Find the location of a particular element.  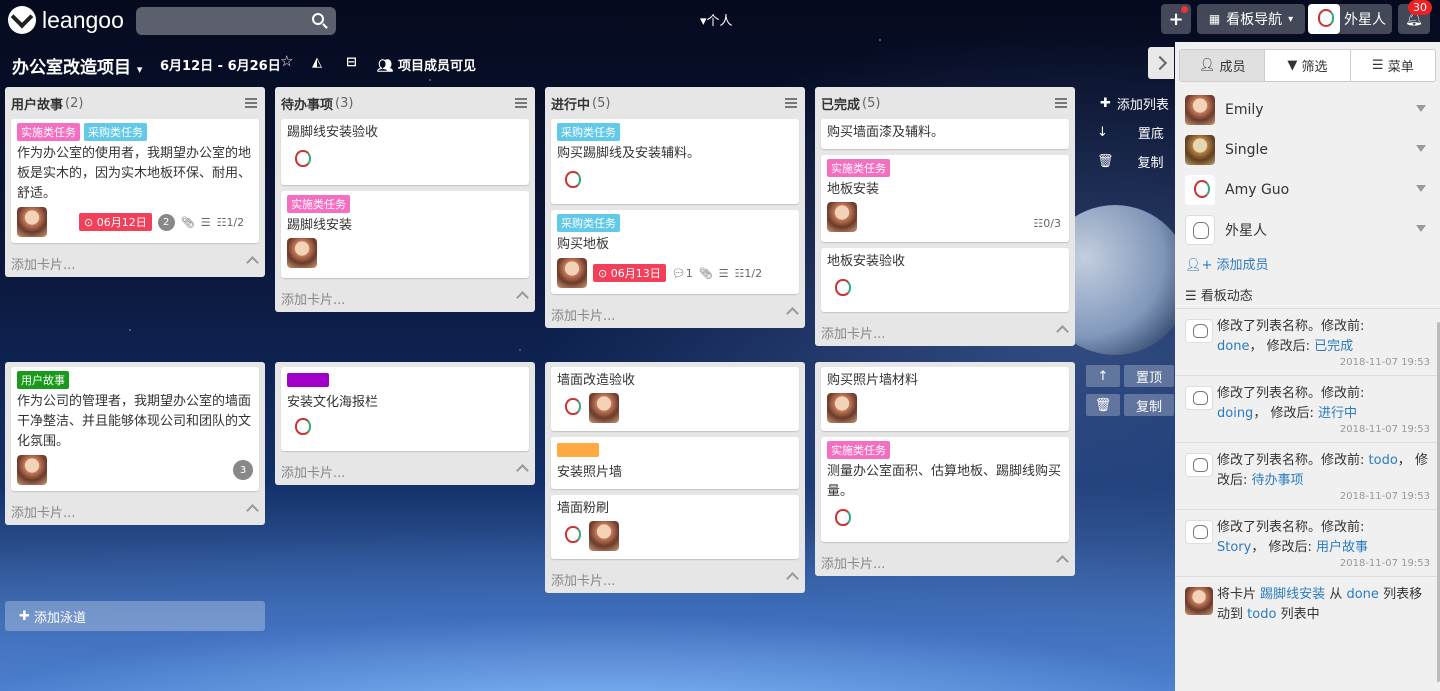

logo: leangoo is located at coordinates (66, 20).